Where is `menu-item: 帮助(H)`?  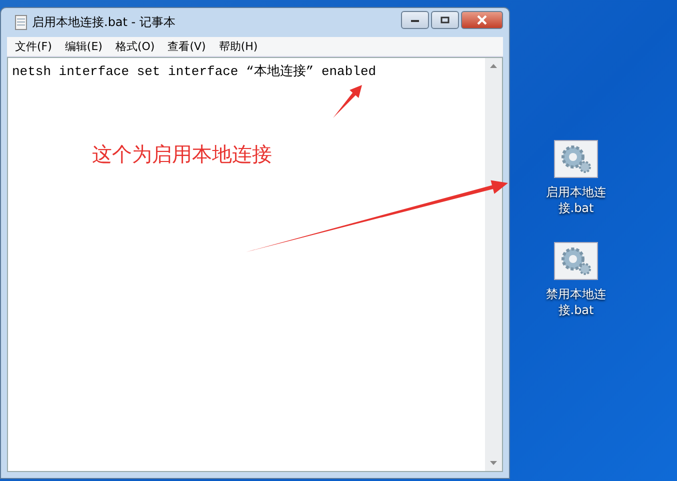 menu-item: 帮助(H) is located at coordinates (238, 46).